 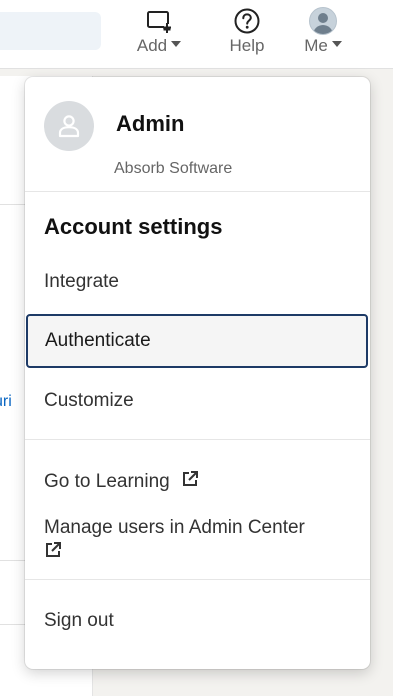 I want to click on help-nav-label: Help, so click(x=247, y=45).